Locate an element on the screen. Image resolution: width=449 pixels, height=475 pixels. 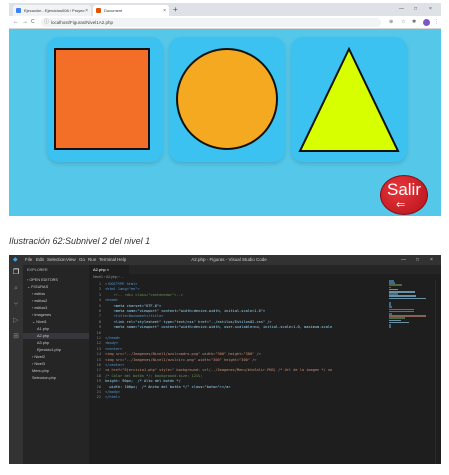
explorer-item: › Nivel2 is located at coordinates (56, 357).